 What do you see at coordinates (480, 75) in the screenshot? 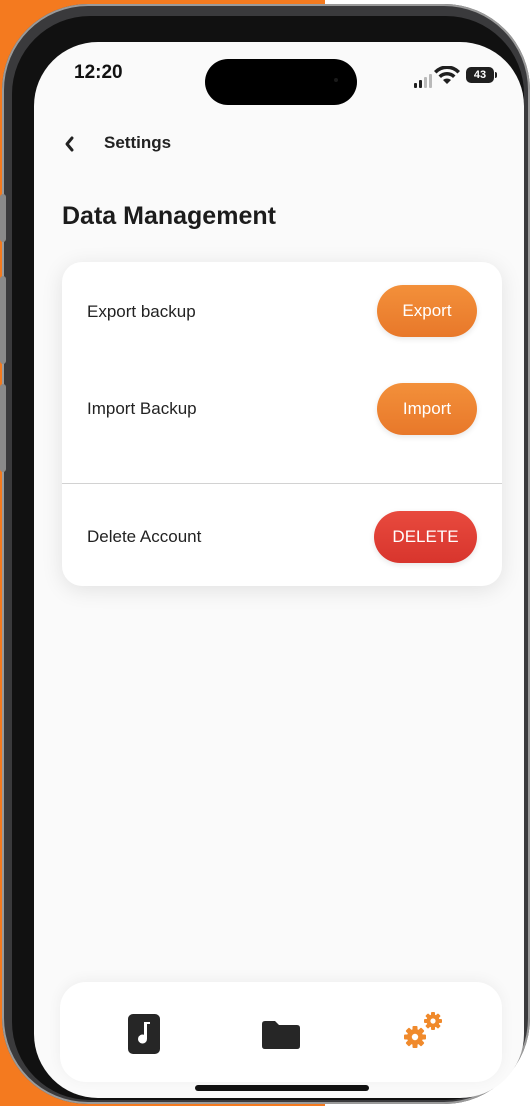
I see `battery-icon: 43` at bounding box center [480, 75].